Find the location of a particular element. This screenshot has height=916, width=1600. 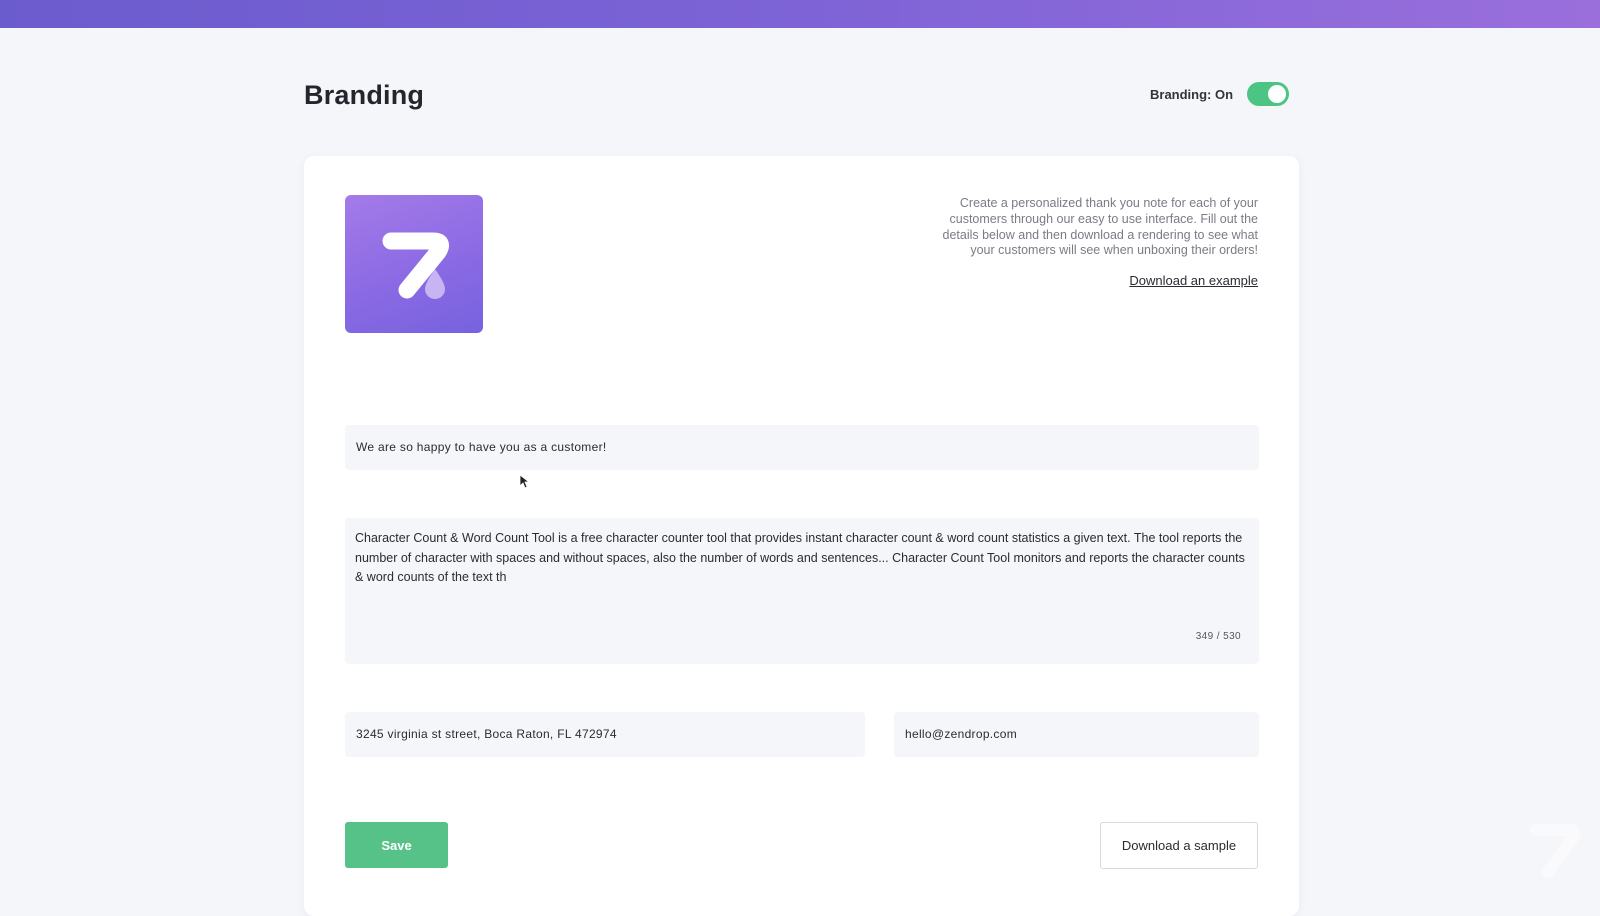

mouse-cursor-icon is located at coordinates (525, 482).